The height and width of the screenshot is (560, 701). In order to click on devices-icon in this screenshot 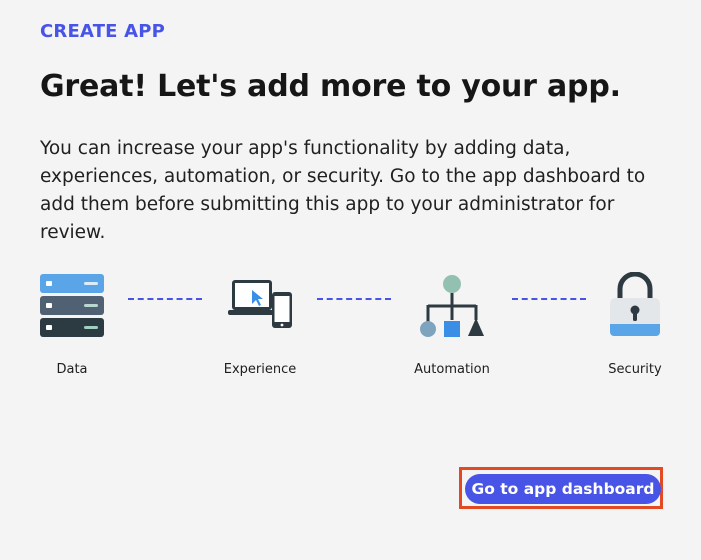, I will do `click(260, 304)`.